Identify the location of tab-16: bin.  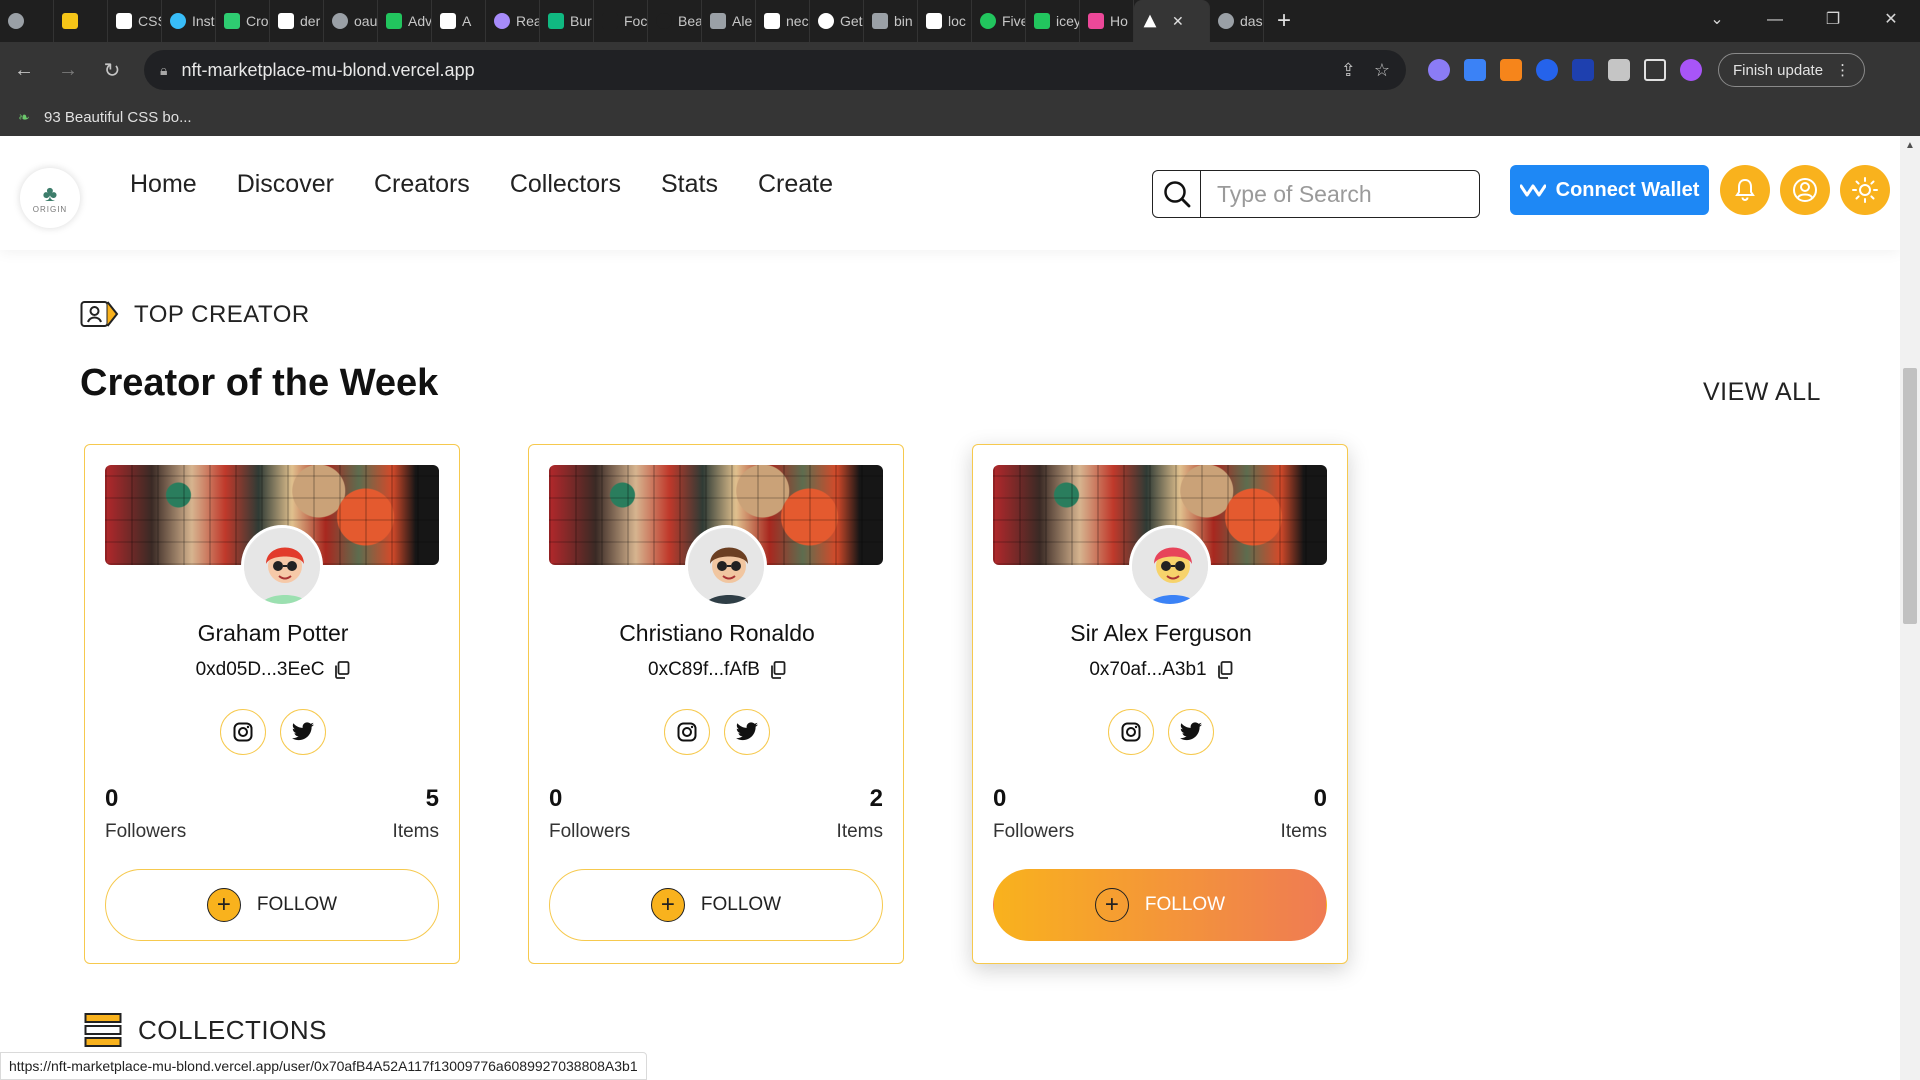
(891, 21).